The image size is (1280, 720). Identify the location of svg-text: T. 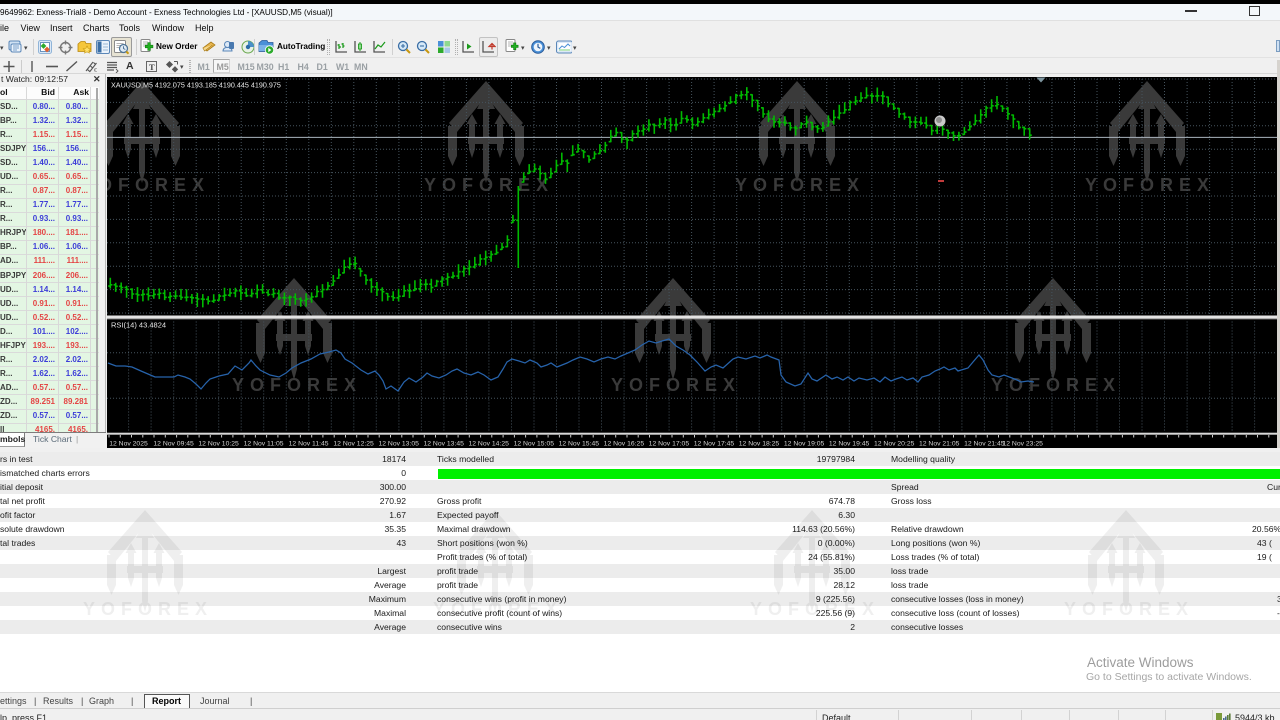
(152, 67).